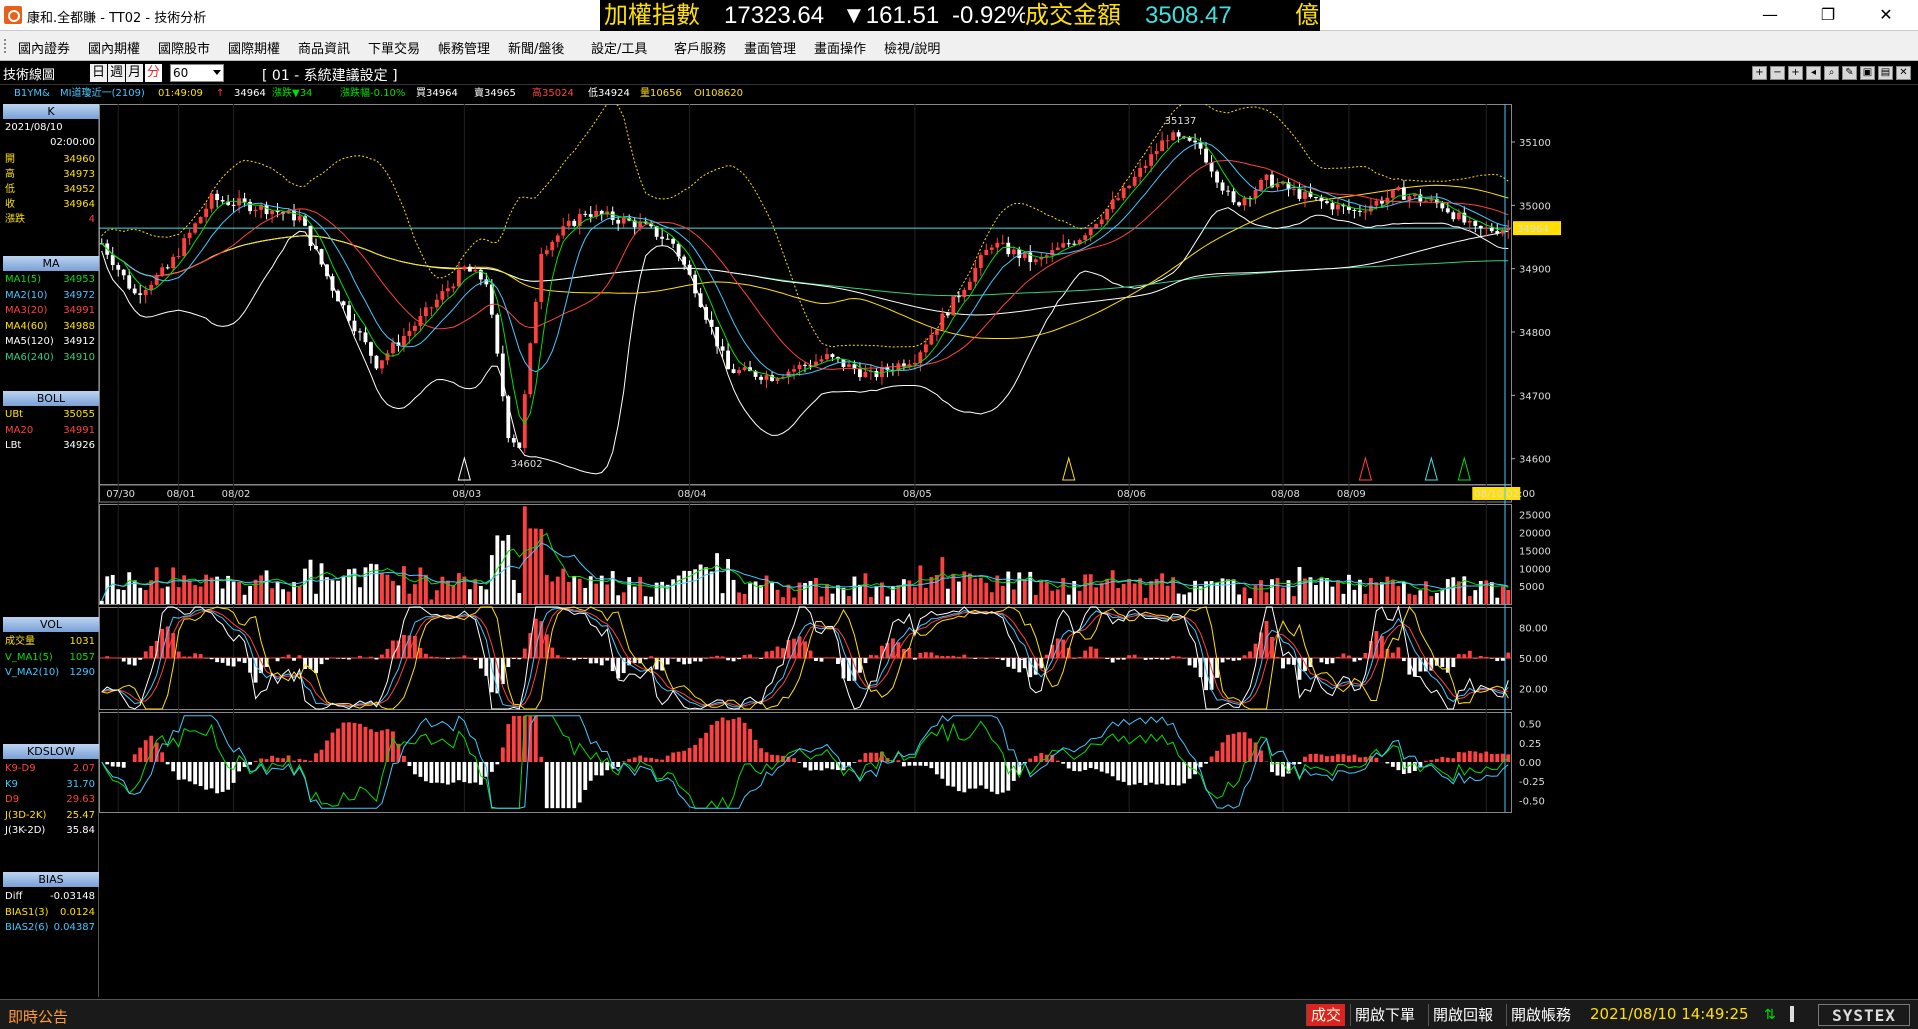 The width and height of the screenshot is (1918, 1029). I want to click on scroll-left-icon: ◂, so click(1813, 73).